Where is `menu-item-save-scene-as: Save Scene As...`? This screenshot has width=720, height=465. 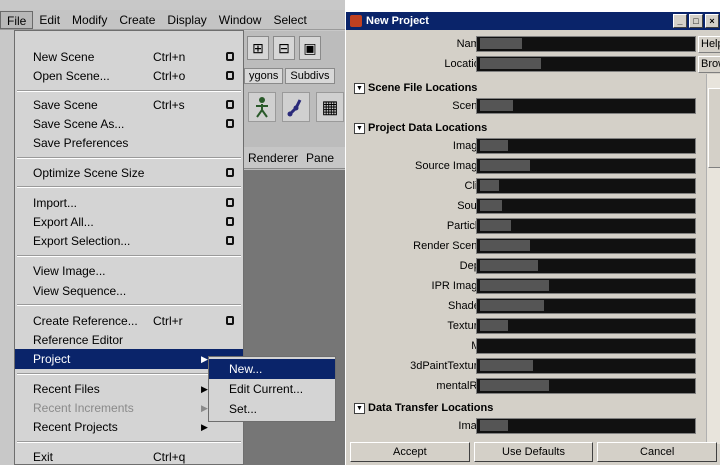
menu-item-save-scene-as: Save Scene As... is located at coordinates (129, 124).